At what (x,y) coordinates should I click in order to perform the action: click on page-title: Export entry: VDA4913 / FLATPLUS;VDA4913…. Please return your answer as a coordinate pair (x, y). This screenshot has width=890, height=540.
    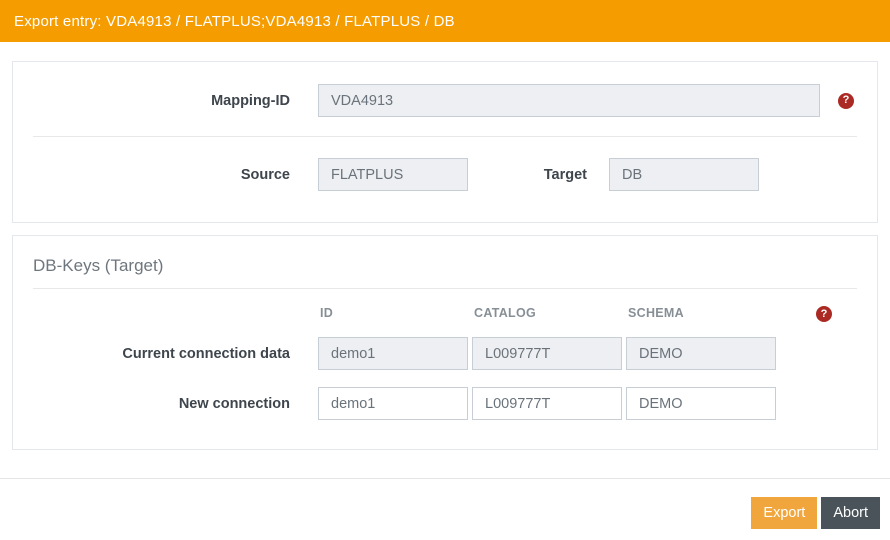
    Looking at the image, I should click on (234, 21).